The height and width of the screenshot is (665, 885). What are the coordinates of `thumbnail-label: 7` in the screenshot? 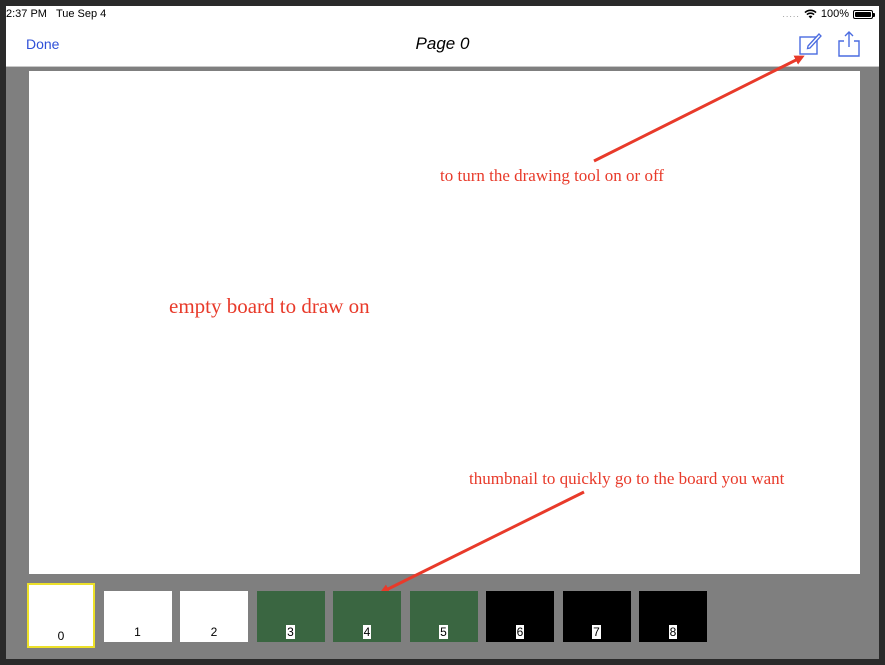 It's located at (596, 632).